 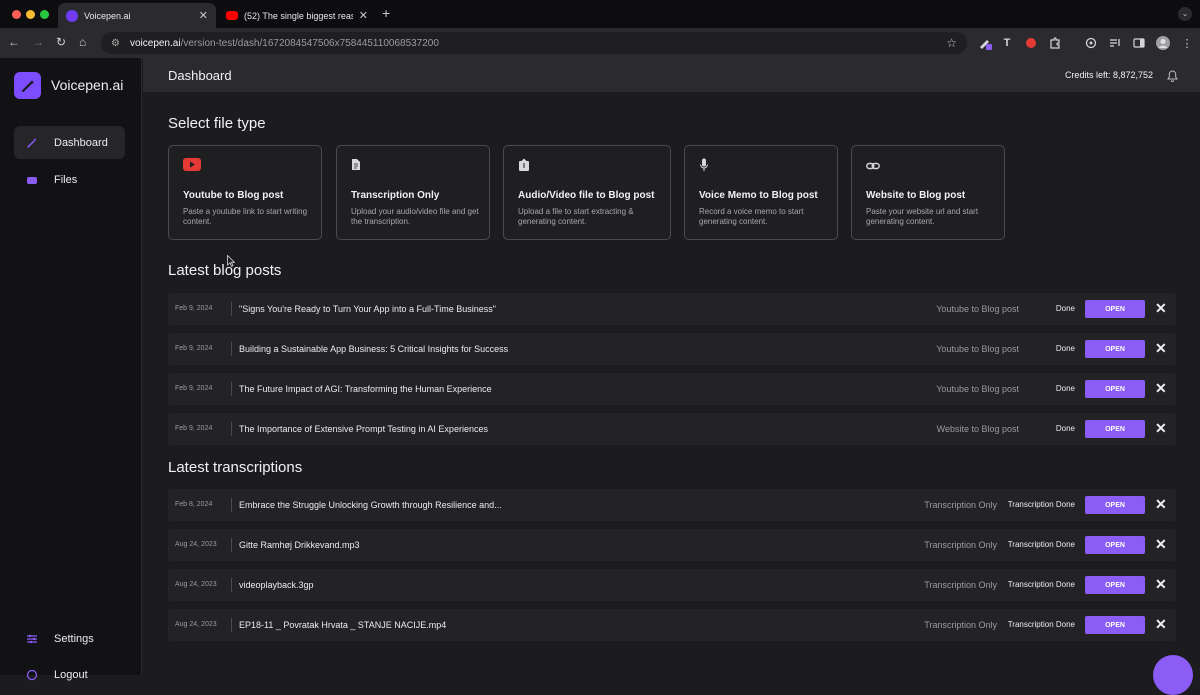 What do you see at coordinates (44, 14) in the screenshot?
I see `window-zoom-button` at bounding box center [44, 14].